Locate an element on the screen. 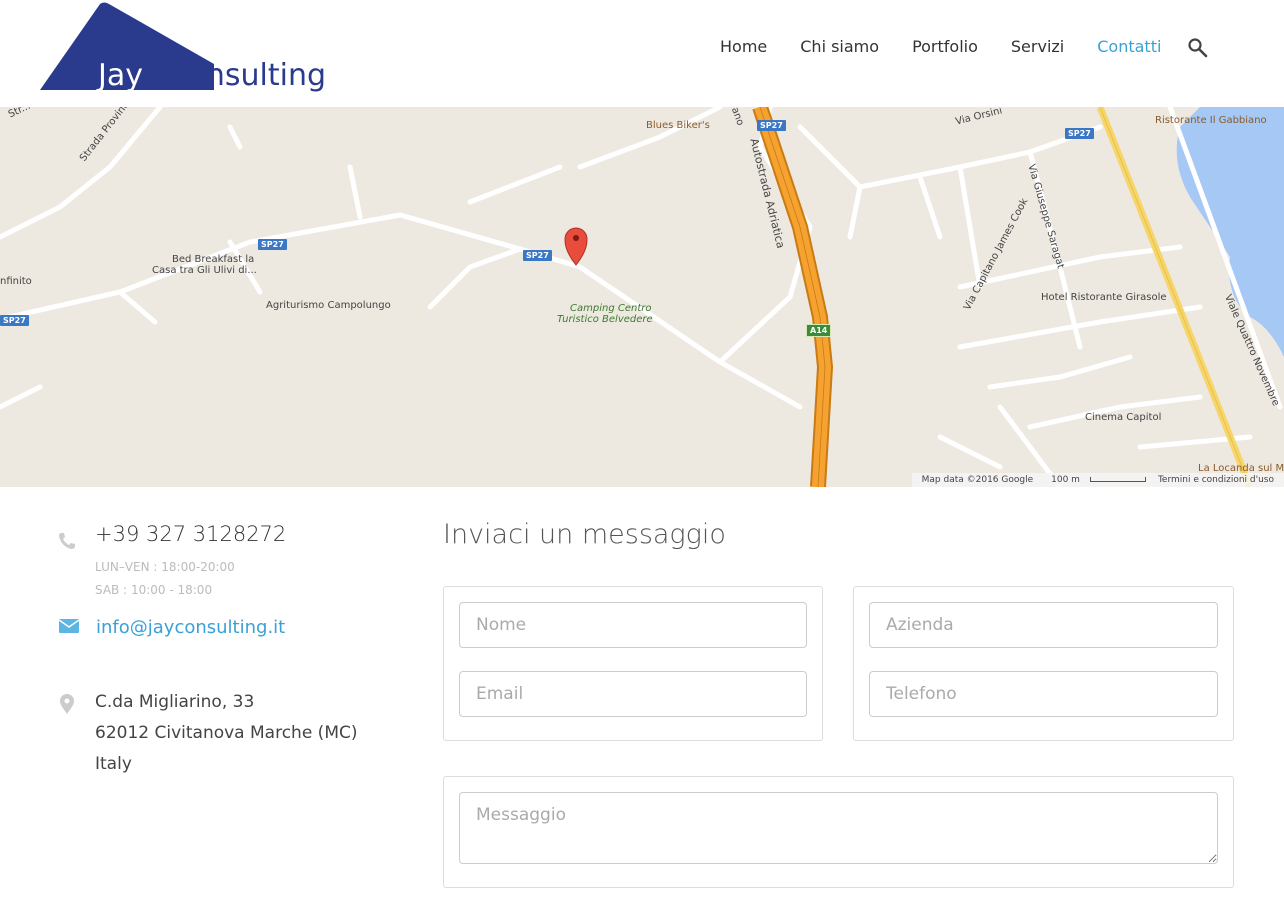  map-label-bb1: Bed Breakfast la is located at coordinates (213, 259).